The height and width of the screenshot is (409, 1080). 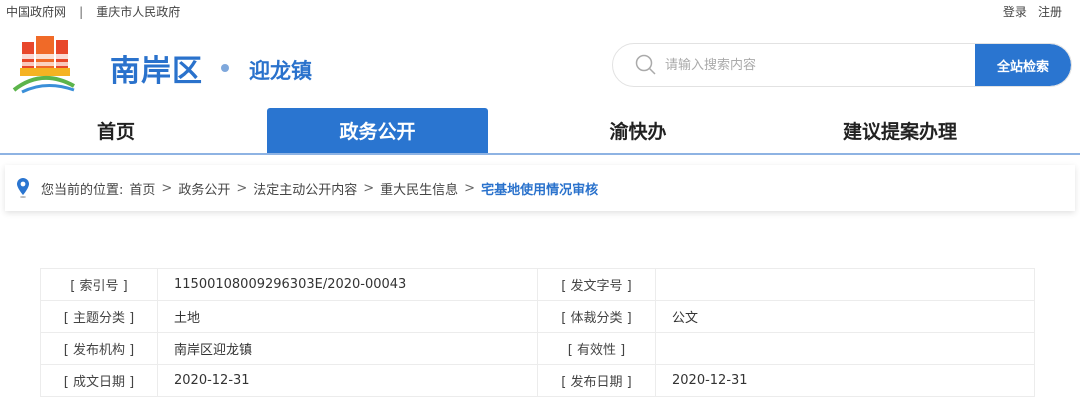 What do you see at coordinates (845, 348) in the screenshot?
I see `value-validity` at bounding box center [845, 348].